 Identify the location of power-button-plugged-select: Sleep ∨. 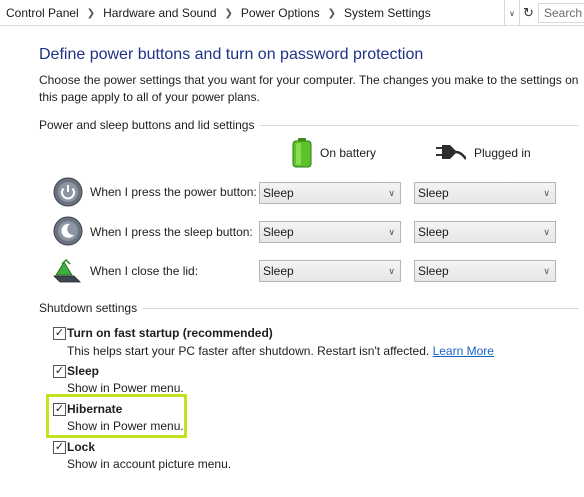
(485, 193).